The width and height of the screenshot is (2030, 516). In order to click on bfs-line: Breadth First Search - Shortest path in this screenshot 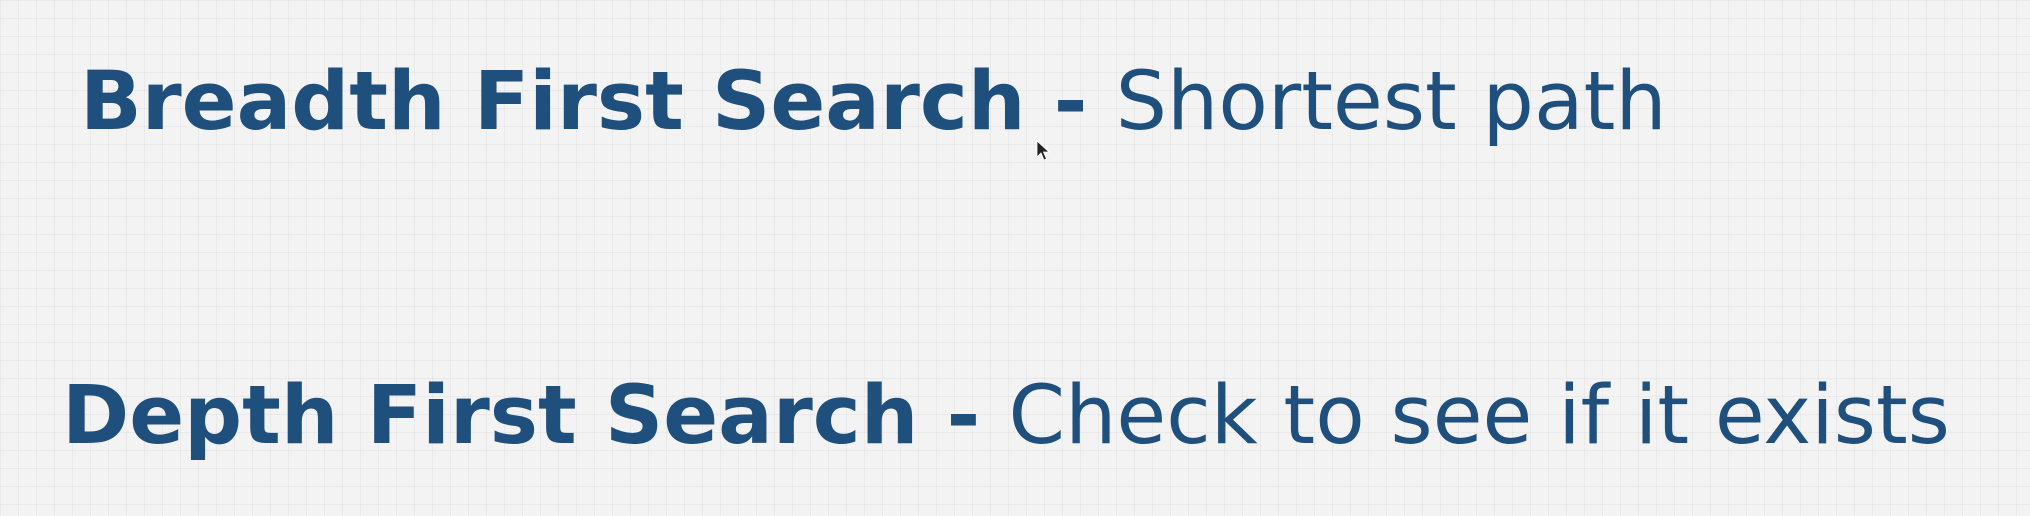, I will do `click(873, 102)`.